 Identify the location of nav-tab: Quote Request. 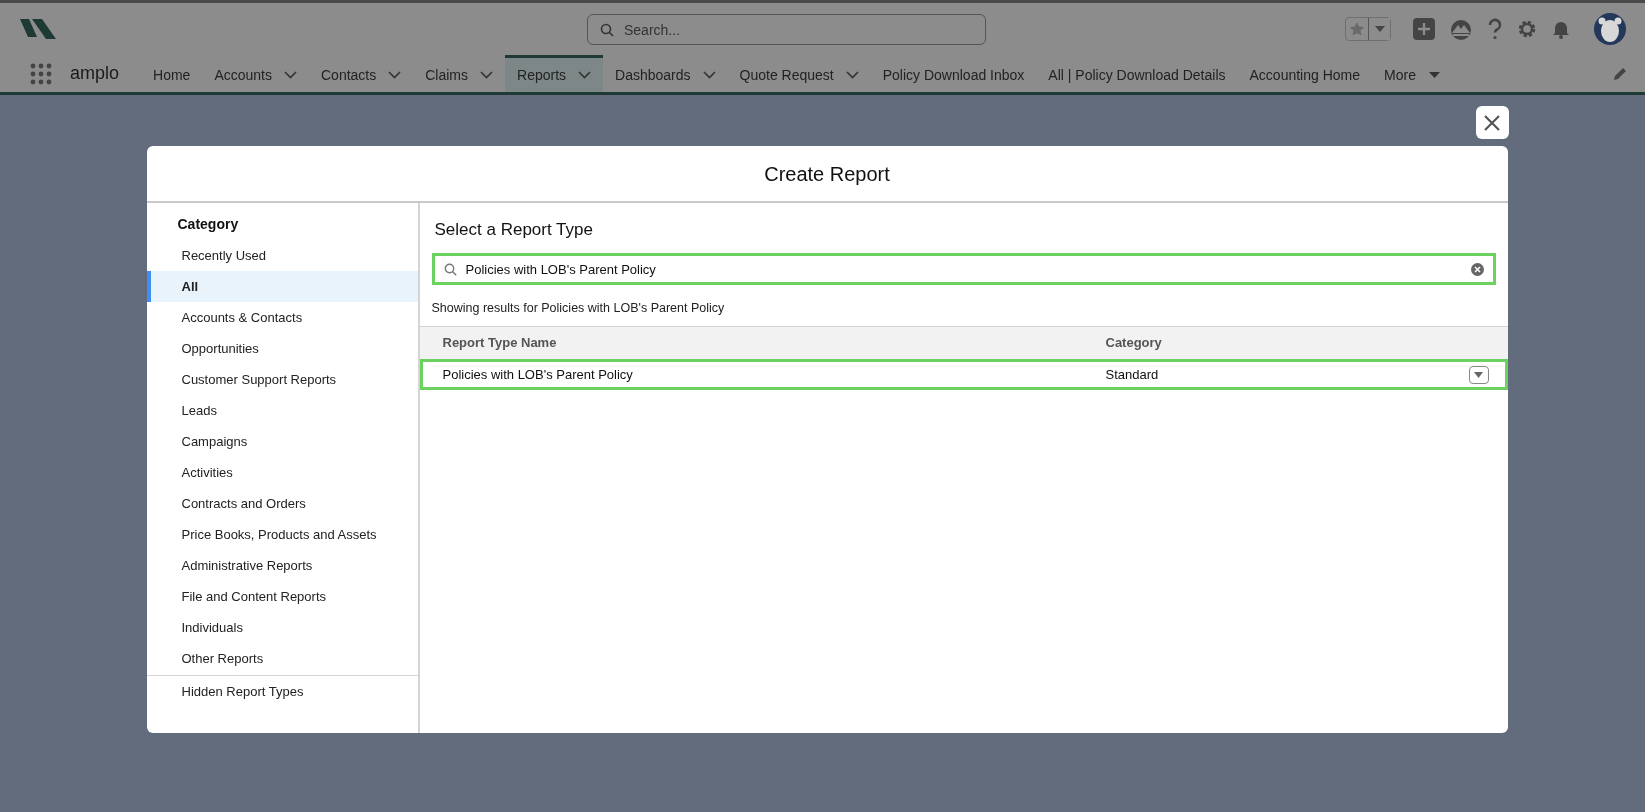
(799, 73).